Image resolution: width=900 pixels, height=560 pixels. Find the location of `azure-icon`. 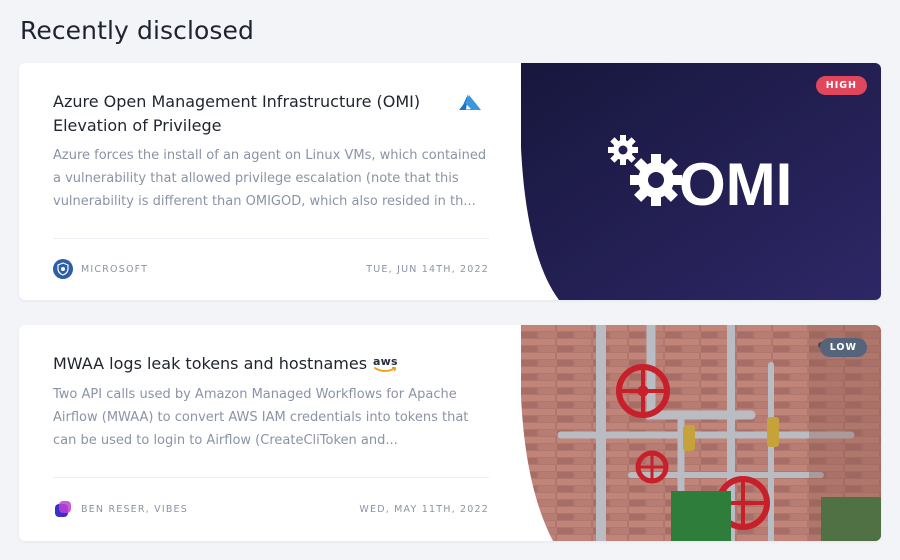

azure-icon is located at coordinates (470, 102).